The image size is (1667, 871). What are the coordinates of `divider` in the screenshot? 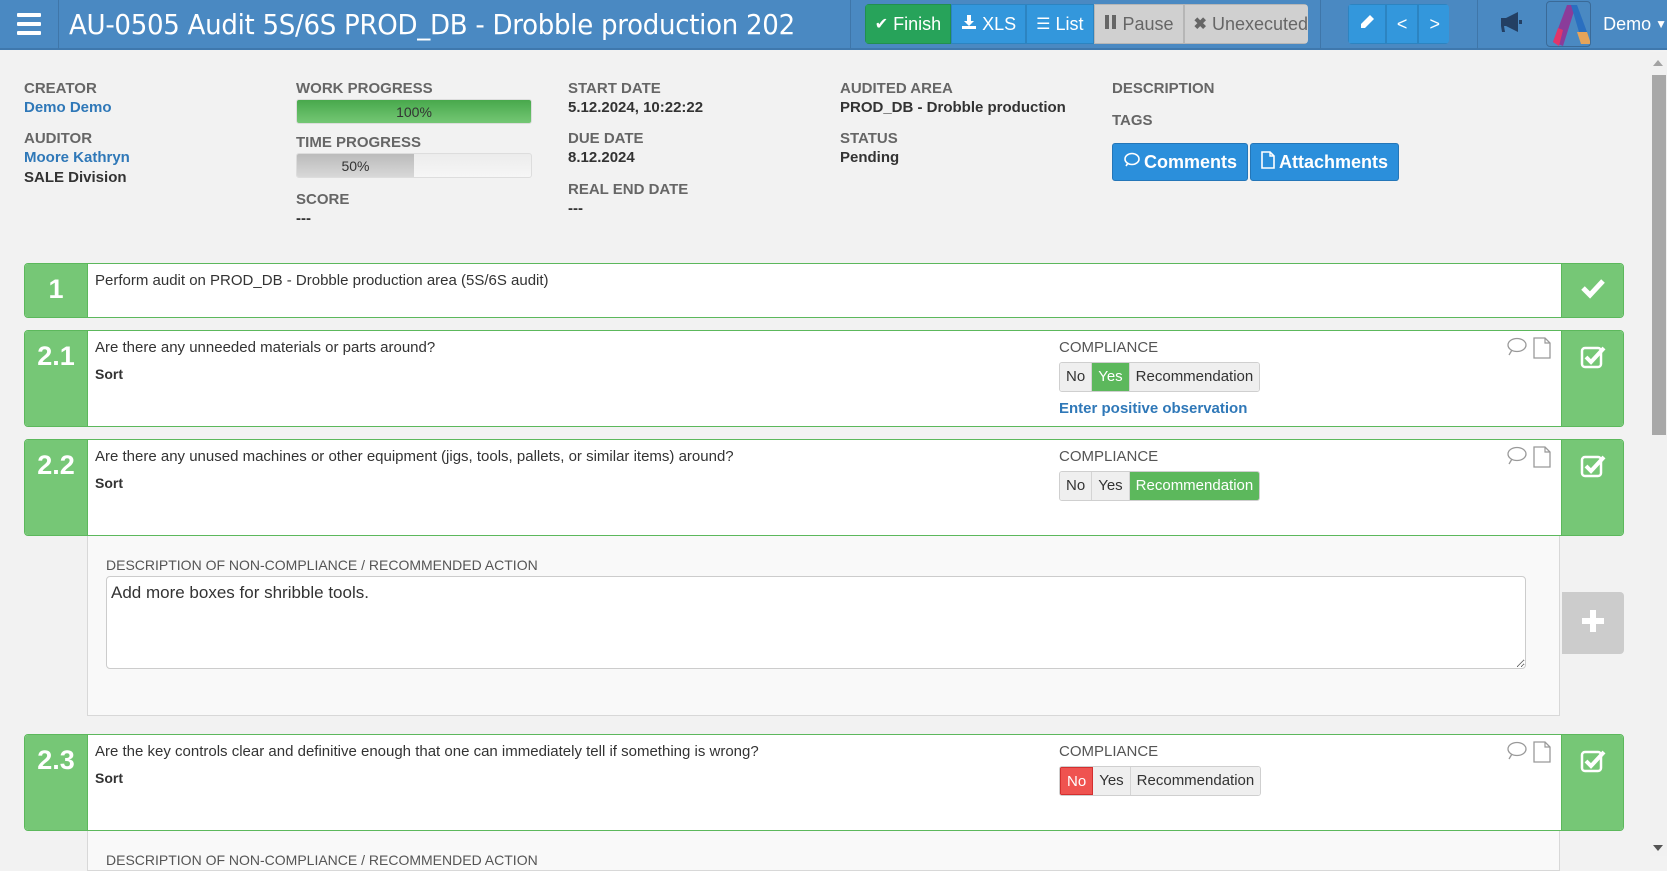 It's located at (1320, 24).